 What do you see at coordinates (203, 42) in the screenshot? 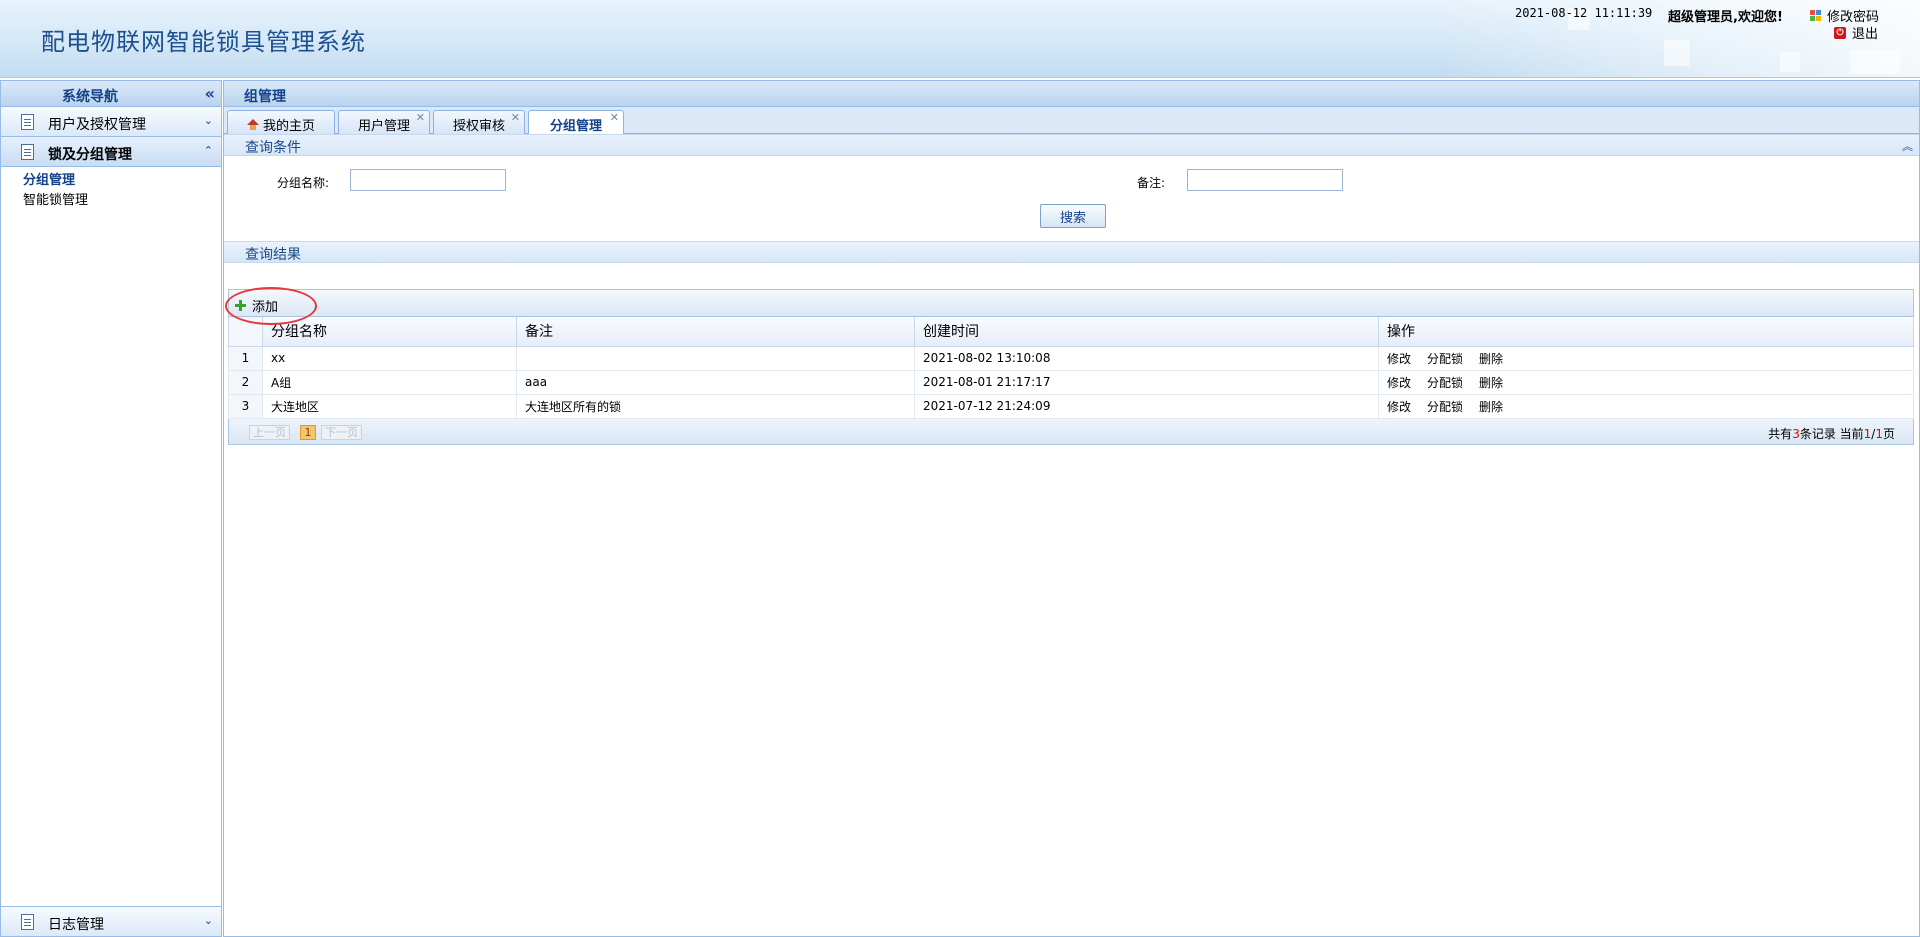
I see `app-title: 配电物联网智能锁具管理系统` at bounding box center [203, 42].